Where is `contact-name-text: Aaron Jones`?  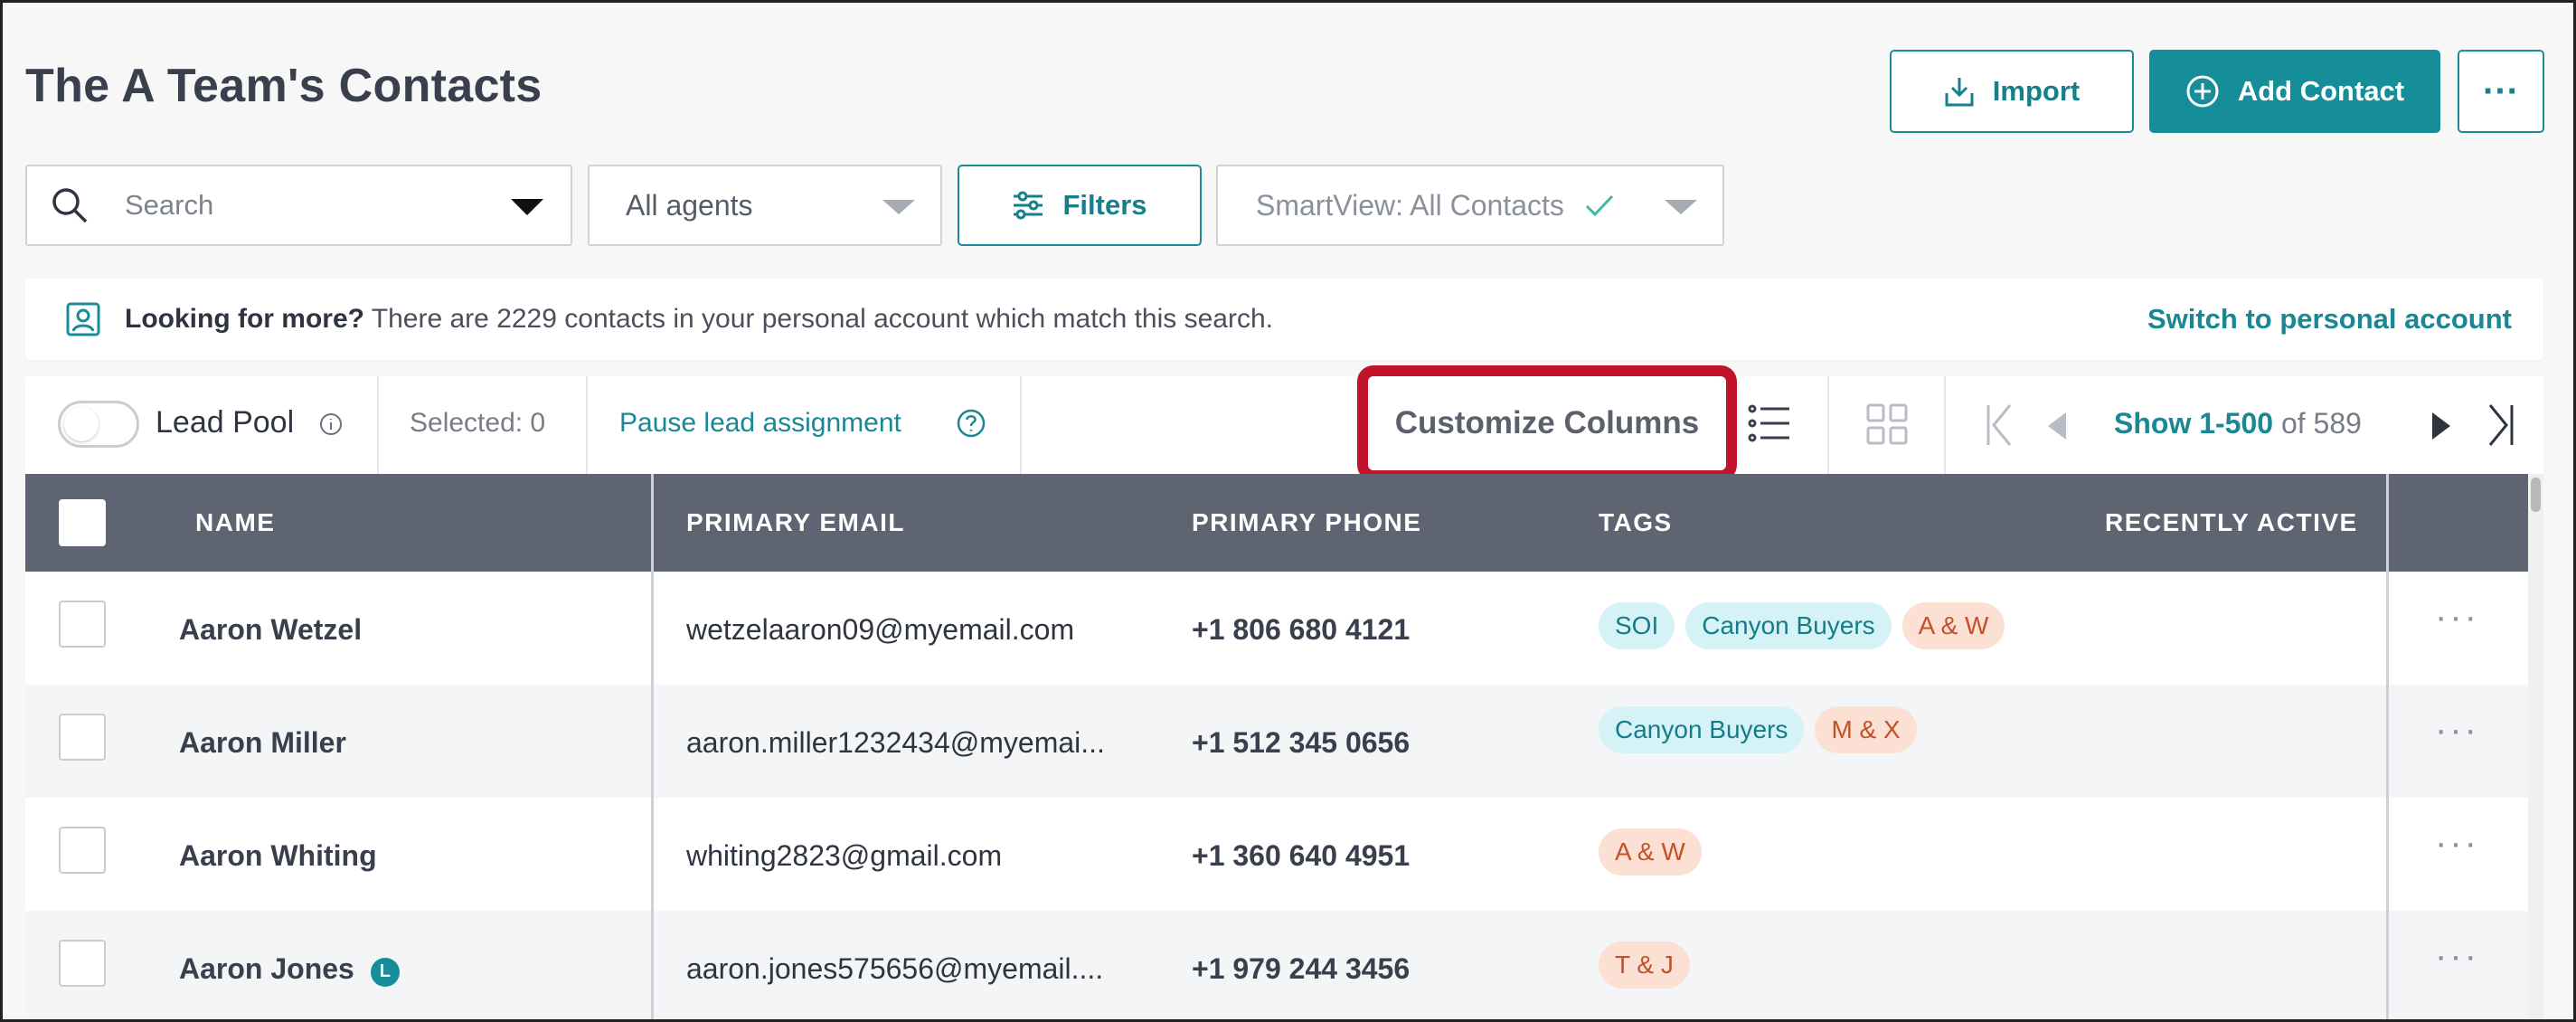 contact-name-text: Aaron Jones is located at coordinates (266, 969).